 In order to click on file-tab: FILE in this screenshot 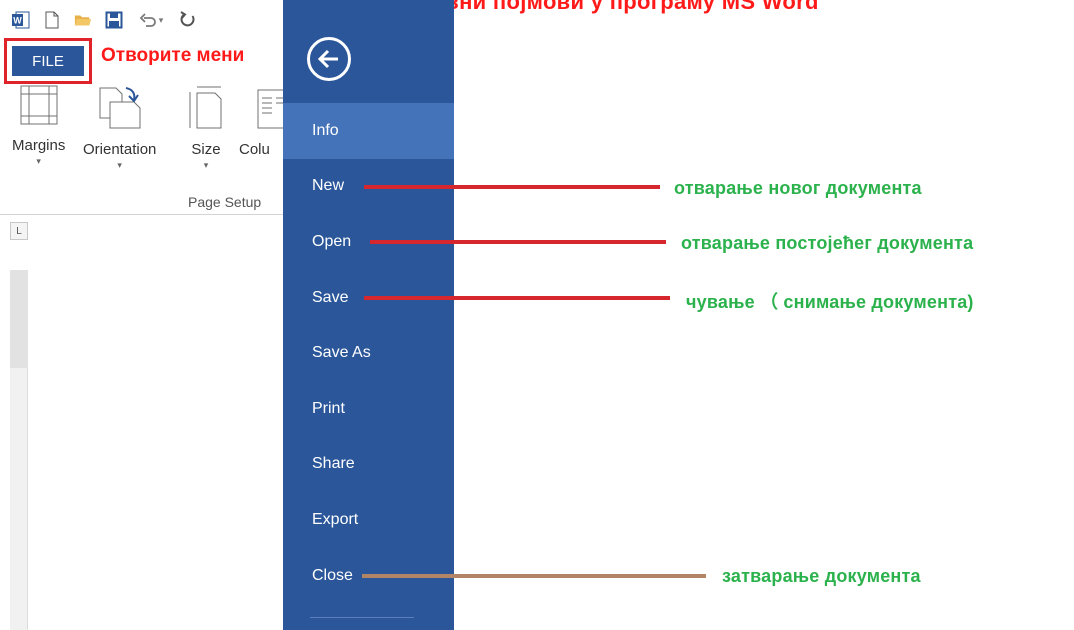, I will do `click(48, 61)`.